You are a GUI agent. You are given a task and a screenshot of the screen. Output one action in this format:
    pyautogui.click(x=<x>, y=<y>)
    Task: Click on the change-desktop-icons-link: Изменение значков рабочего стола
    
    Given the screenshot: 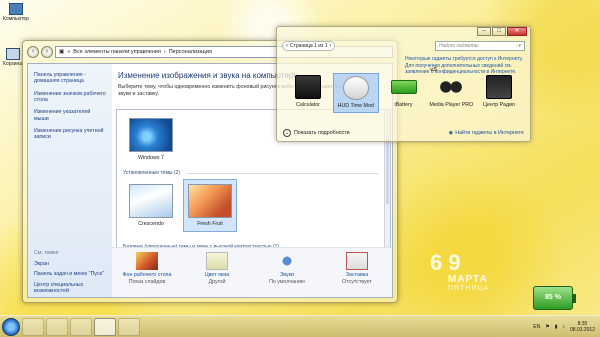 What is the action you would take?
    pyautogui.click(x=70, y=97)
    